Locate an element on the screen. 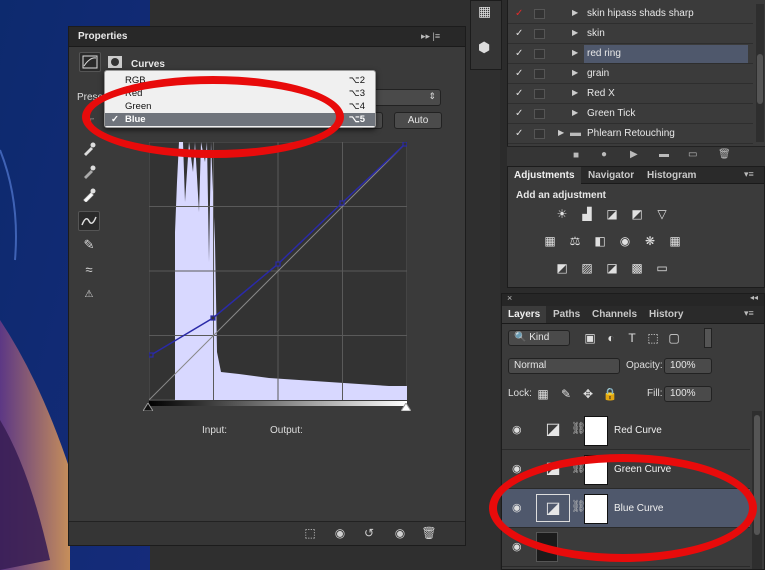  layer-mask-thumbnail is located at coordinates (596, 431).